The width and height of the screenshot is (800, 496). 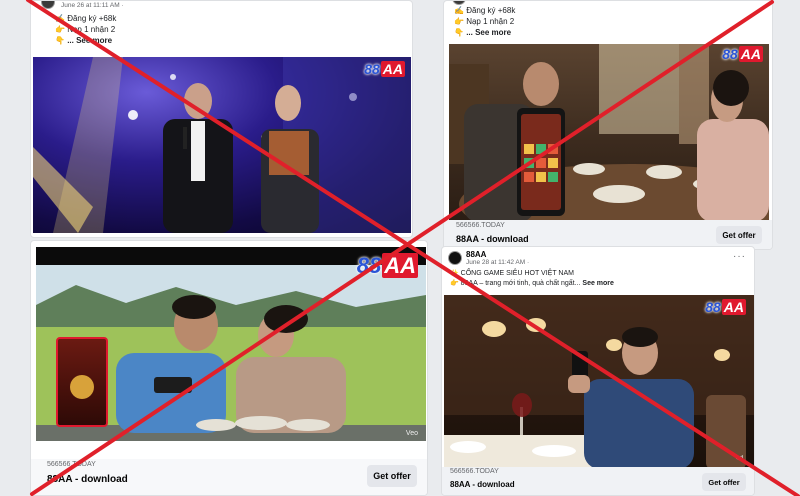 What do you see at coordinates (411, 433) in the screenshot?
I see `veo-watermark: Veo` at bounding box center [411, 433].